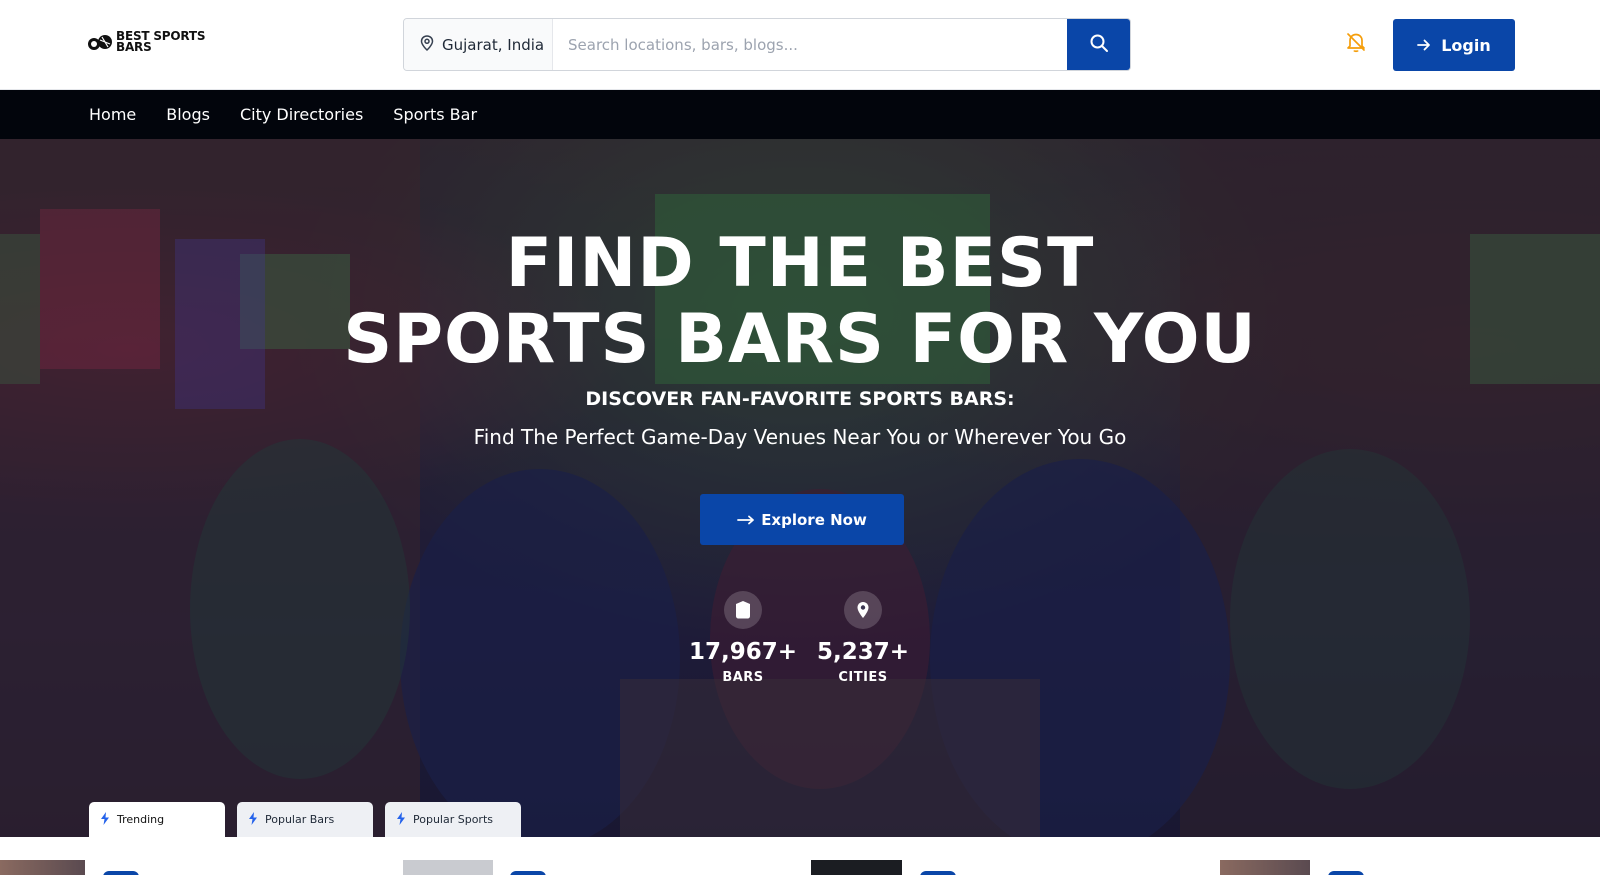 Image resolution: width=1600 pixels, height=875 pixels. I want to click on hero-title-line1: FIND THE BEST, so click(800, 263).